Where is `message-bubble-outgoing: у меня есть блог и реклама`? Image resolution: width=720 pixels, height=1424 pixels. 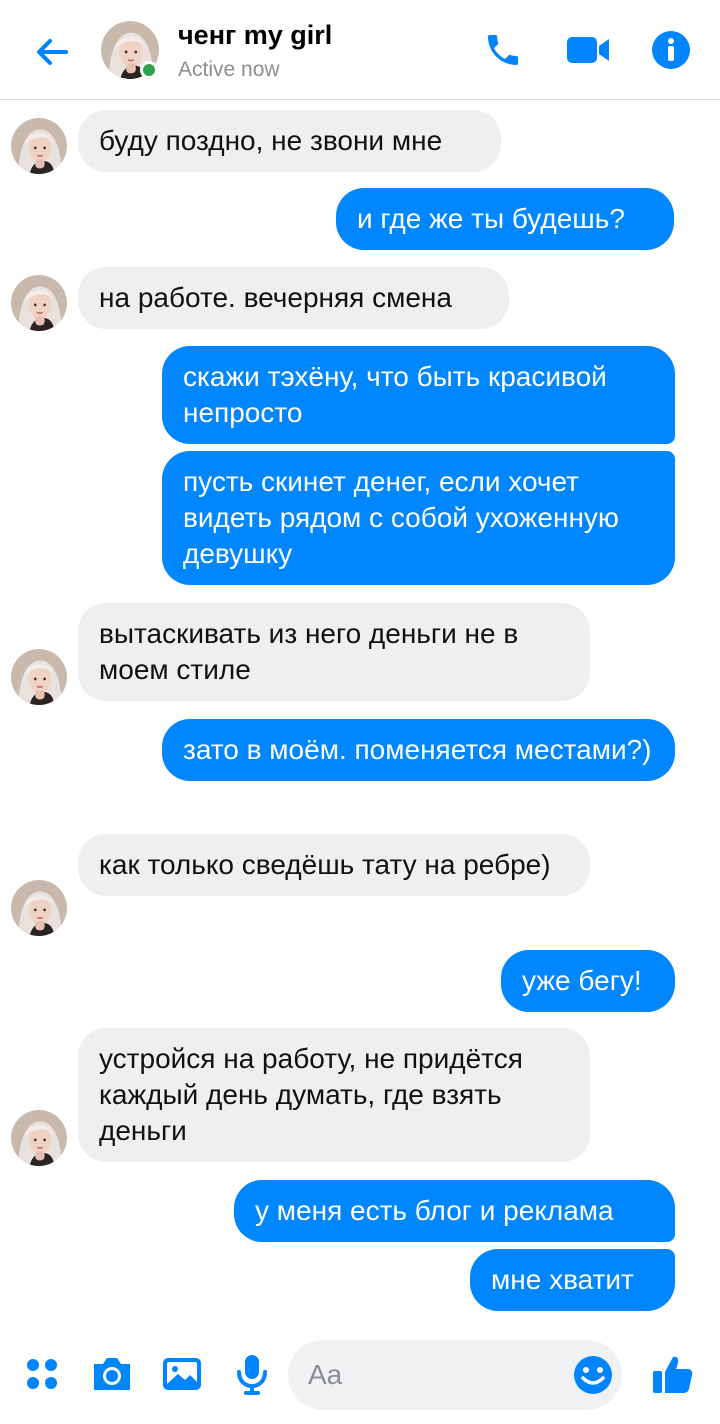
message-bubble-outgoing: у меня есть блог и реклама is located at coordinates (454, 1211).